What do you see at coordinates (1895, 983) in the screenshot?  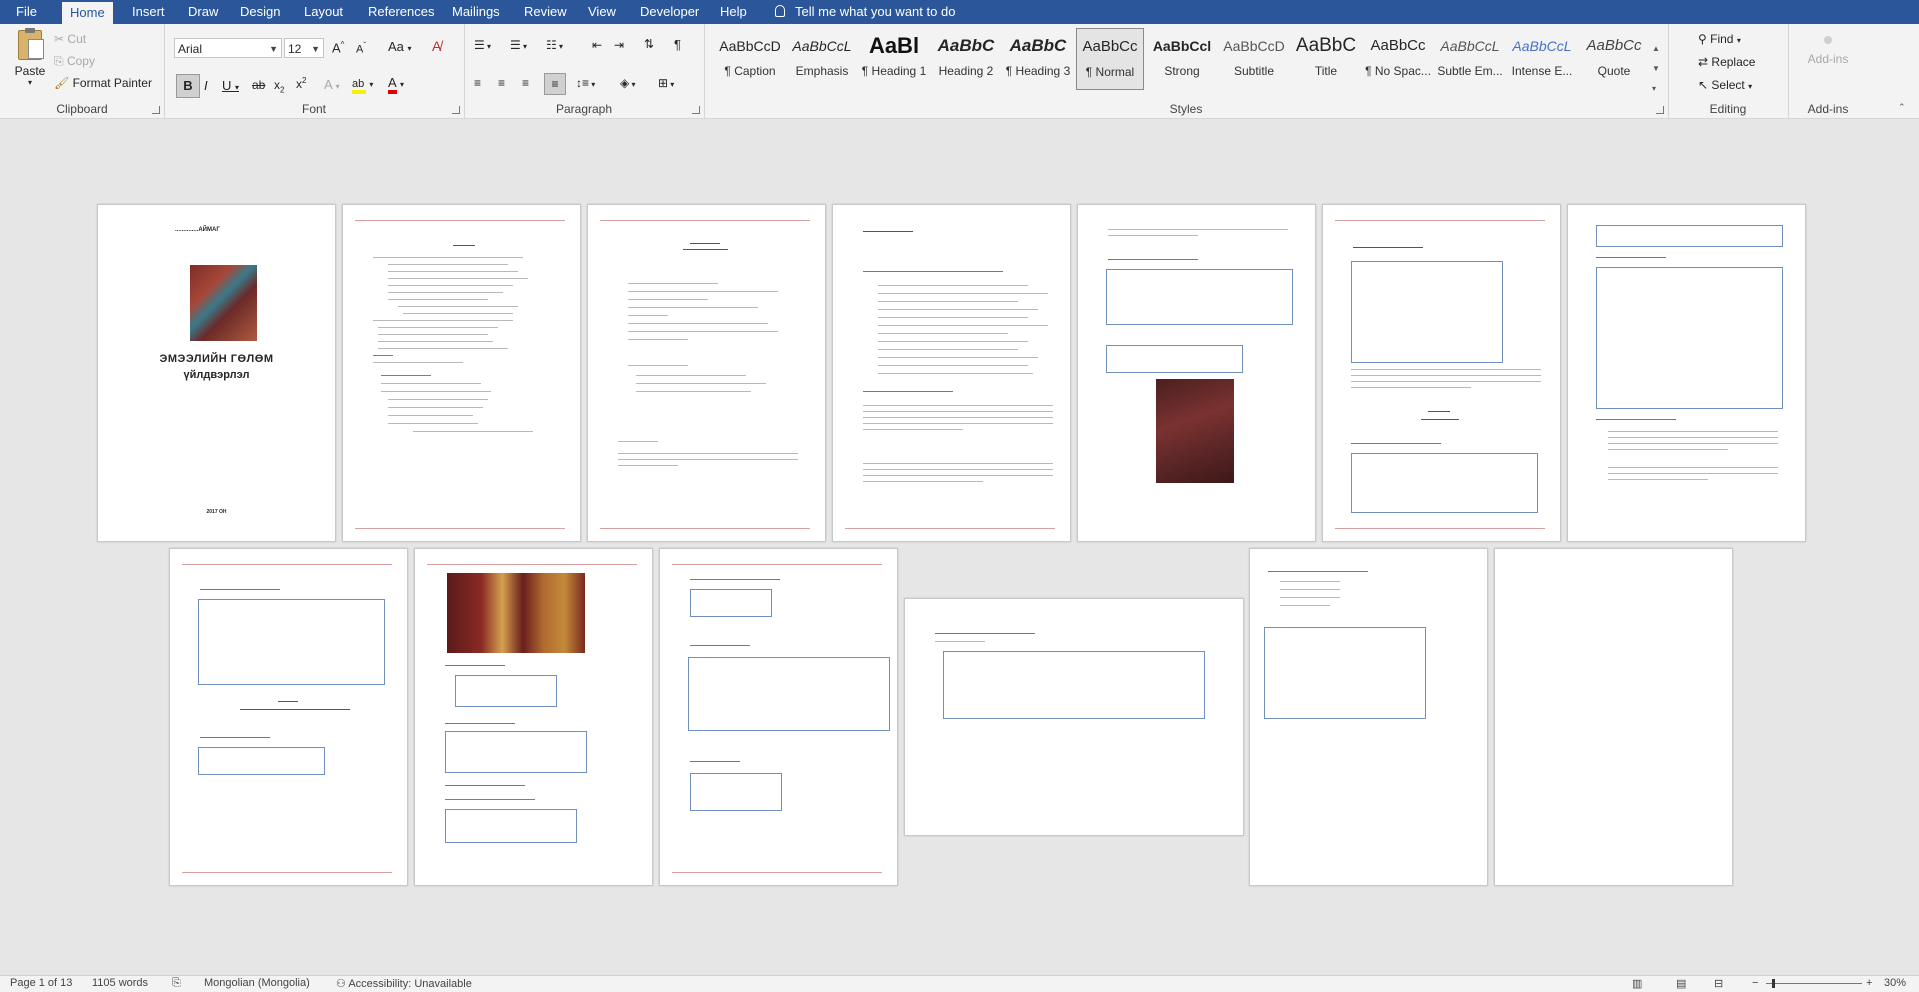 I see `zoom-level: 30%` at bounding box center [1895, 983].